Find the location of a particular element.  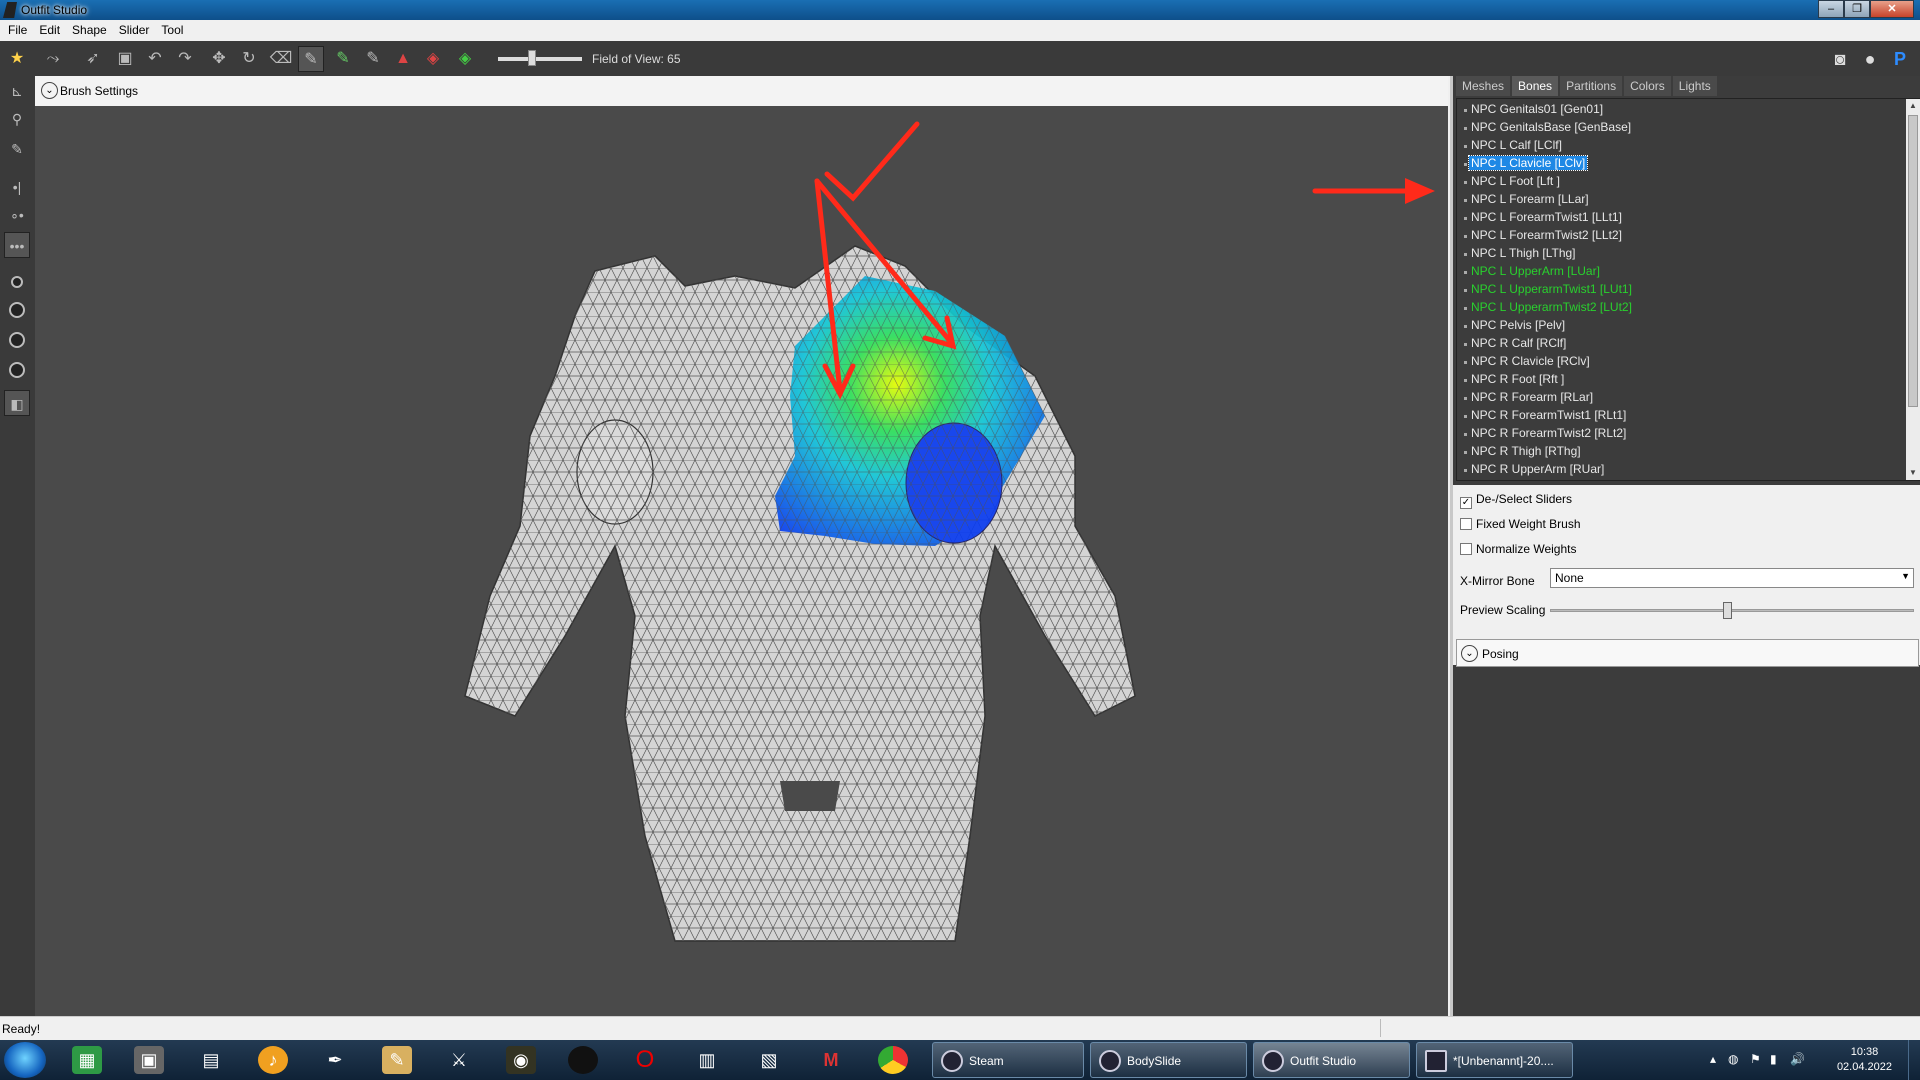

tab-bones: Bones is located at coordinates (1535, 86).